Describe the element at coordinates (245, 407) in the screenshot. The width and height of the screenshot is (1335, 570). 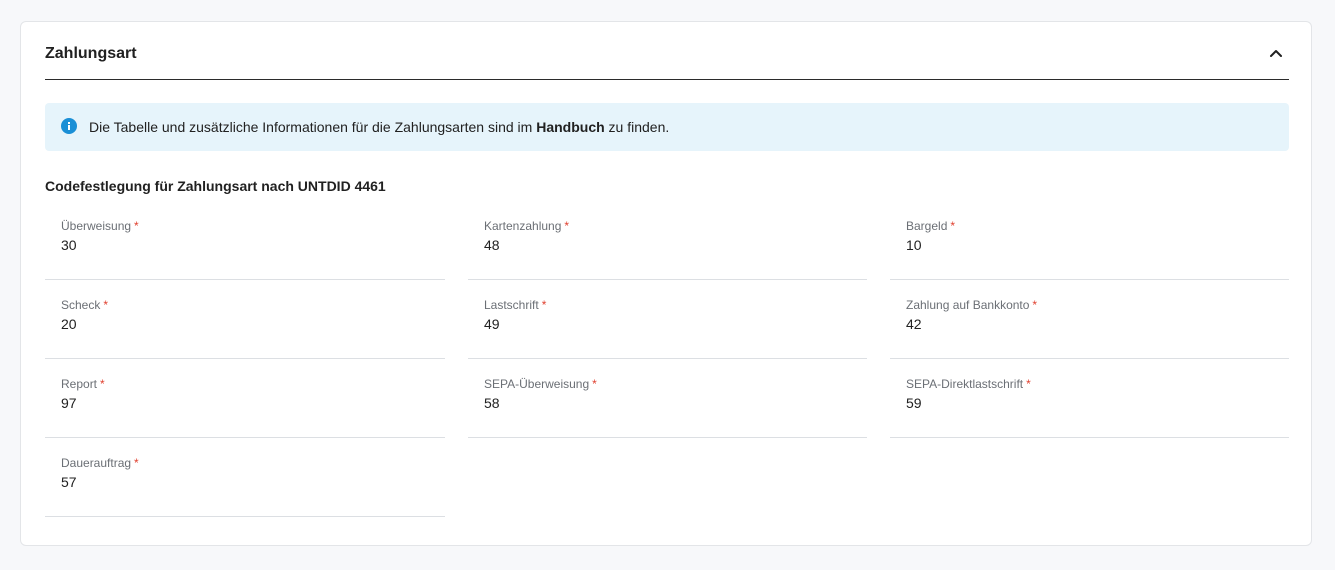
I see `field-report: Report * 97` at that location.